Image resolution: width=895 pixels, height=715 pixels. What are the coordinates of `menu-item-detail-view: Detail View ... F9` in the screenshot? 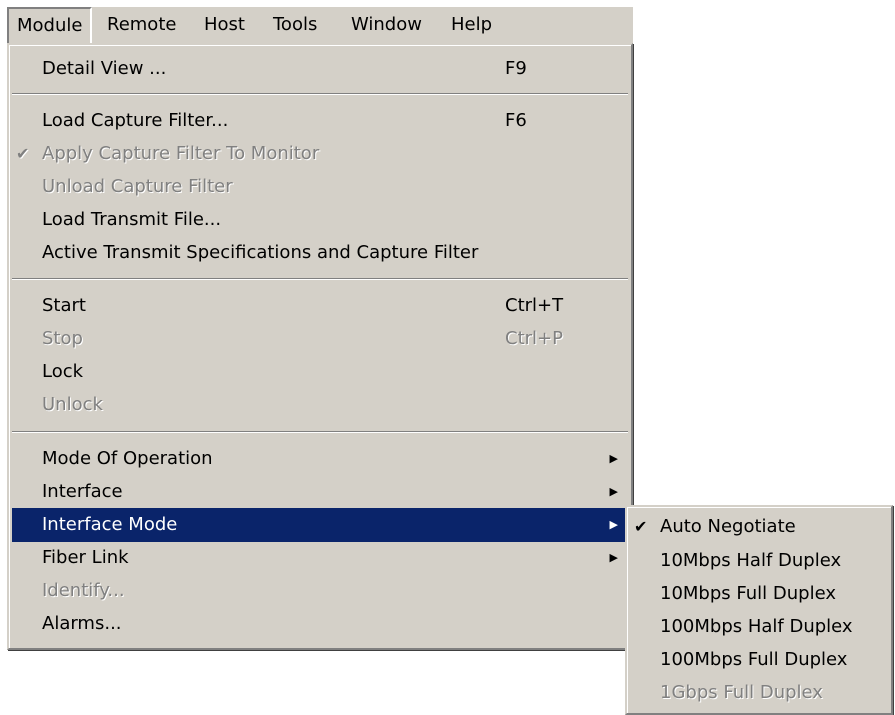 It's located at (320, 69).